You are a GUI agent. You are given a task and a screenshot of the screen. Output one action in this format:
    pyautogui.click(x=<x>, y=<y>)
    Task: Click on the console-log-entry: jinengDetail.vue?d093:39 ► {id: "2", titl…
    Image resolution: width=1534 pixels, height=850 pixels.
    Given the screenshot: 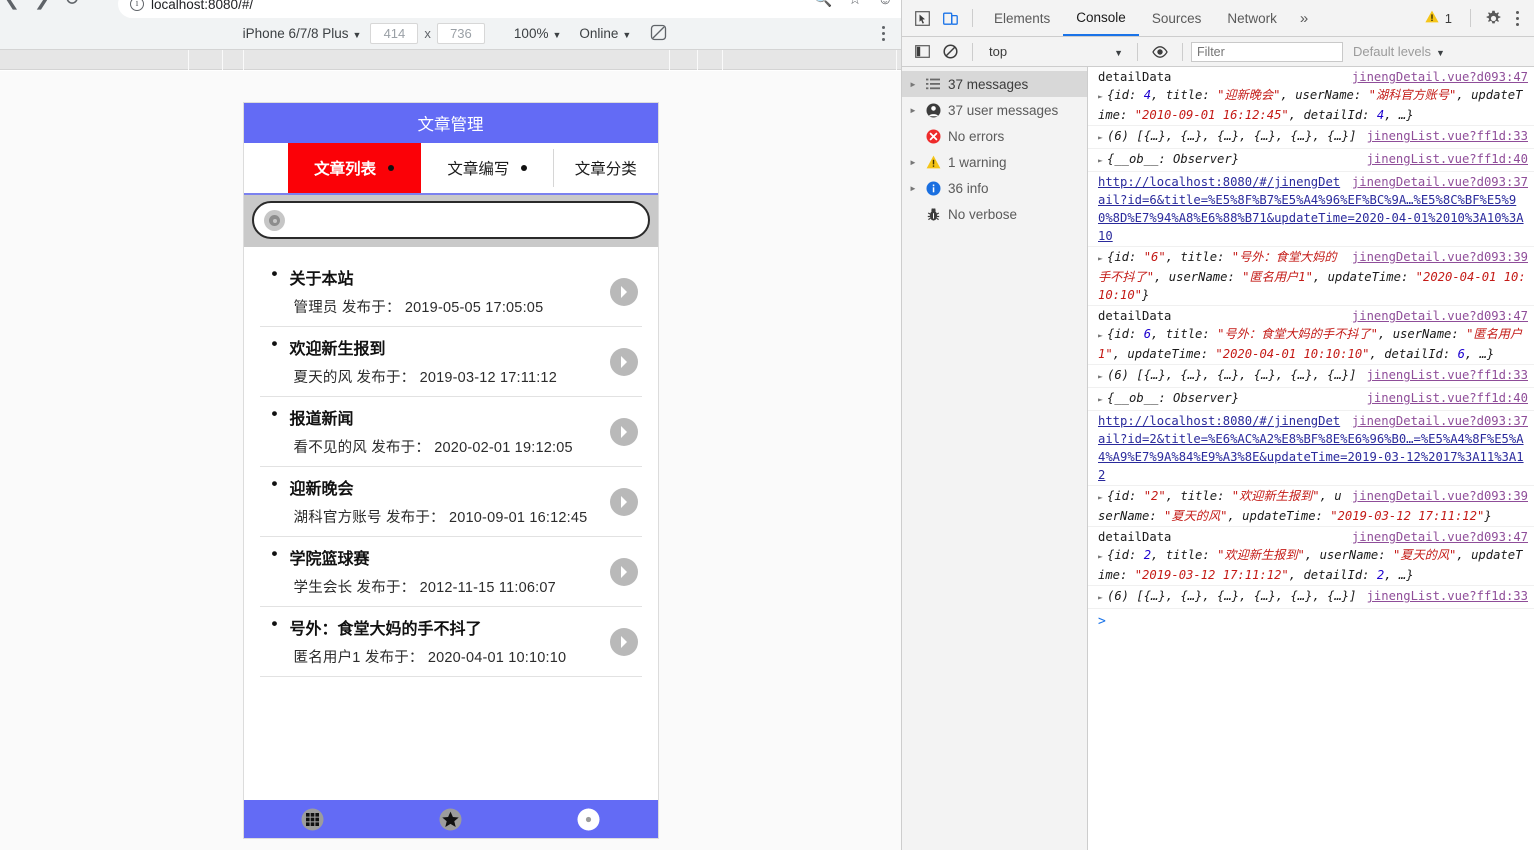 What is the action you would take?
    pyautogui.click(x=1311, y=506)
    